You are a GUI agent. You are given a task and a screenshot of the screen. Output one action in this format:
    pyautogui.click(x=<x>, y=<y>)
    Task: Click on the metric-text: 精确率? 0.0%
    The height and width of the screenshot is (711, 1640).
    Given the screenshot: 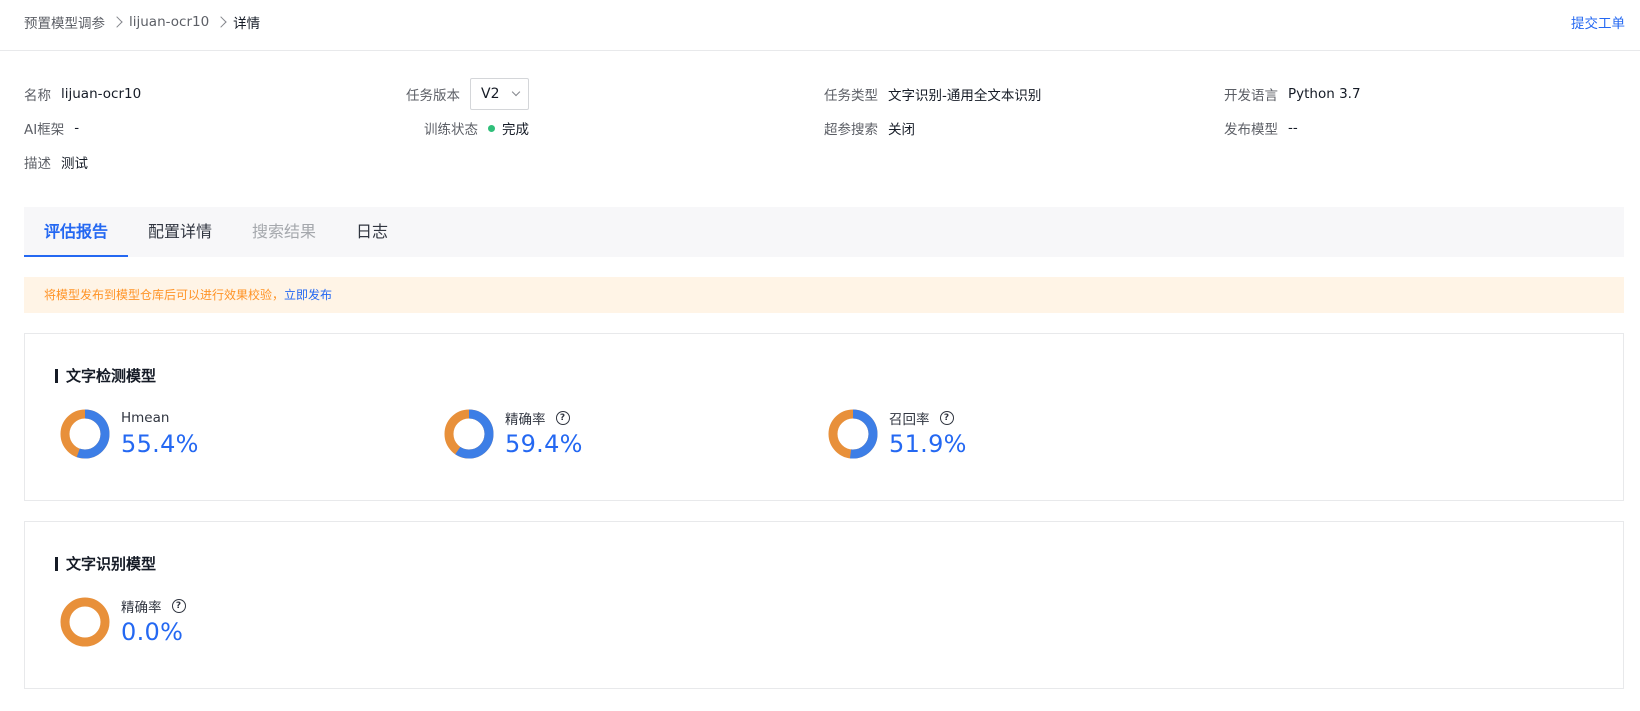 What is the action you would take?
    pyautogui.click(x=153, y=621)
    